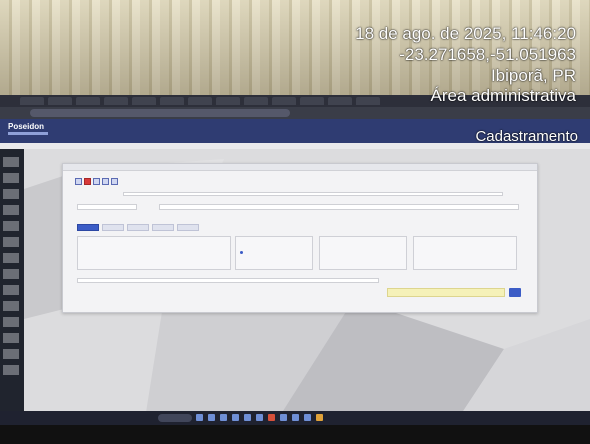 The width and height of the screenshot is (590, 444). Describe the element at coordinates (26, 126) in the screenshot. I see `app-logo-icon: Poseidon` at that location.